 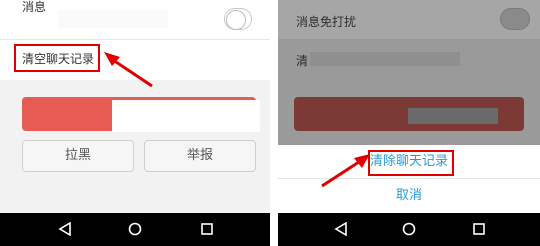 What do you see at coordinates (113, 19) in the screenshot?
I see `blurred-text-patch` at bounding box center [113, 19].